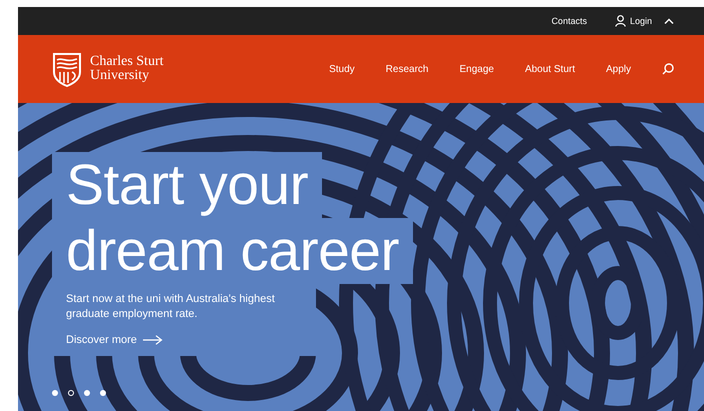 The height and width of the screenshot is (411, 704). What do you see at coordinates (113, 69) in the screenshot?
I see `university-logo: Charles Sturt University` at bounding box center [113, 69].